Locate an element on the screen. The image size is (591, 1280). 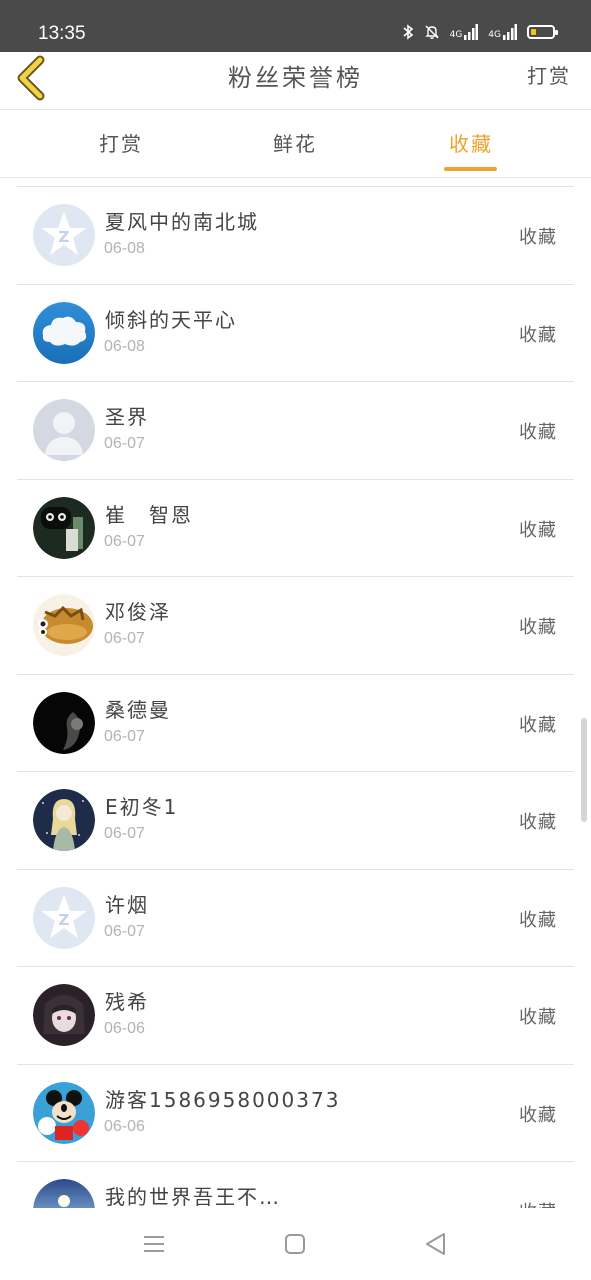
fan-name: 倾斜的天平心 is located at coordinates (171, 319).